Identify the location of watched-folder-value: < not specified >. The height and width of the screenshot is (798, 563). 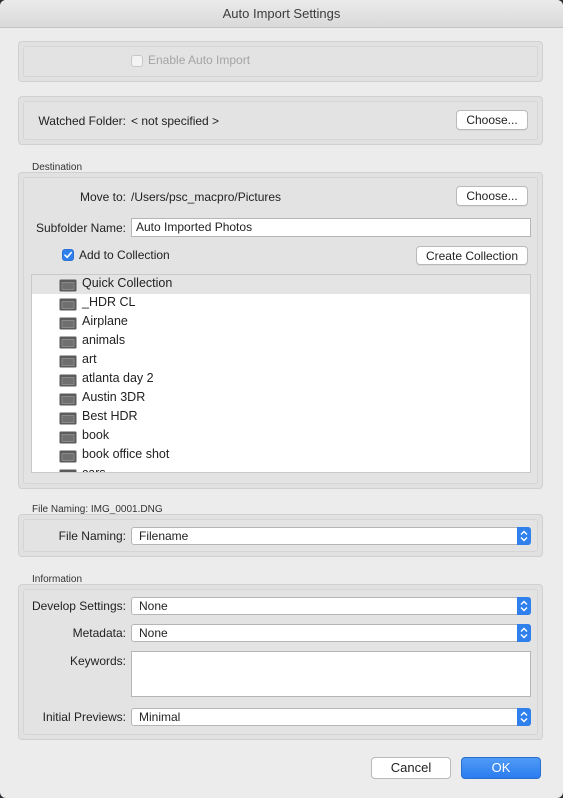
(175, 121).